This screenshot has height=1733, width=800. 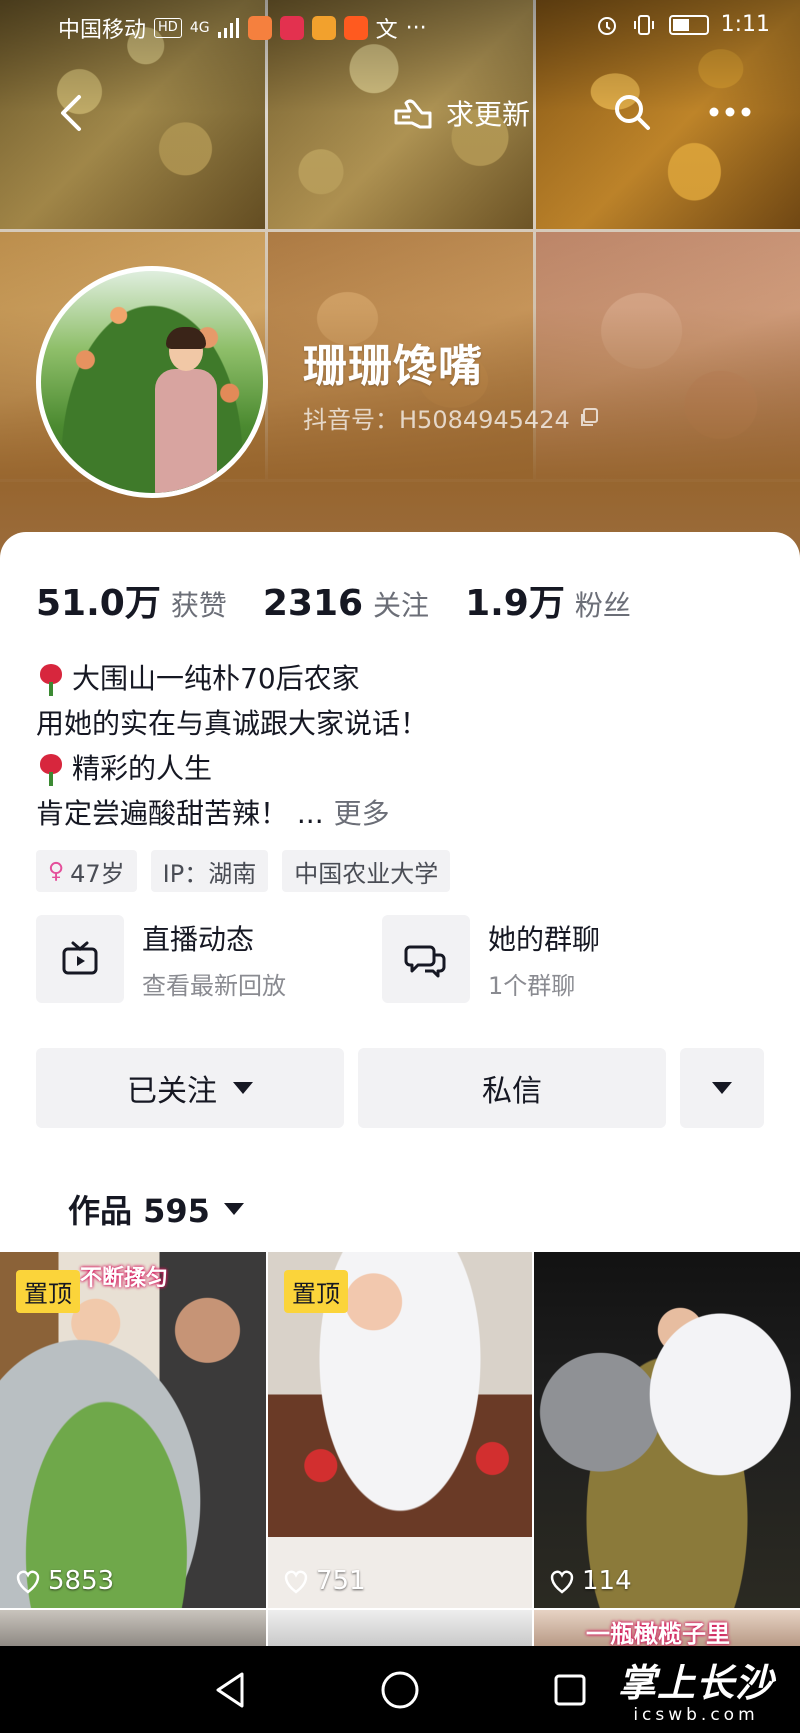 I want to click on video-likes: 114, so click(x=590, y=1581).